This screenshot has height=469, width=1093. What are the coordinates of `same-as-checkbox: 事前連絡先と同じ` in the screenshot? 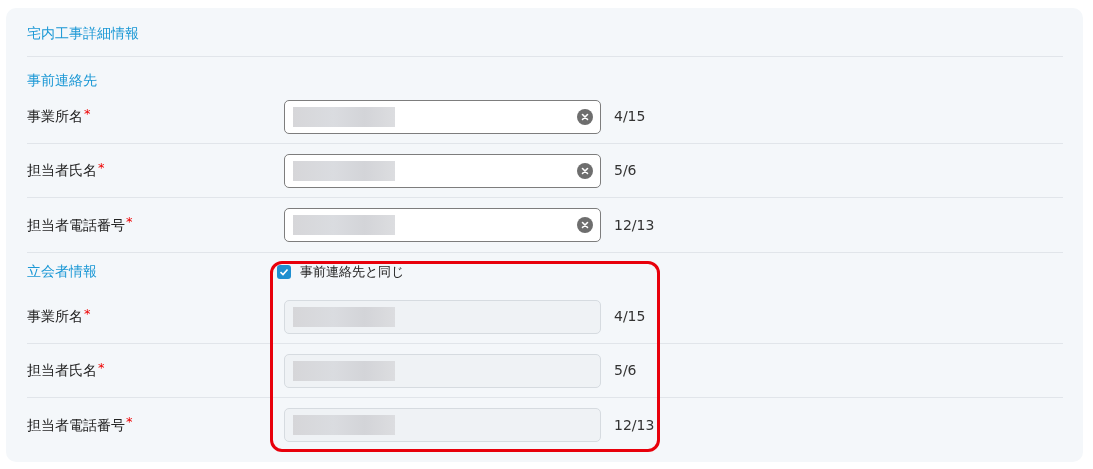 It's located at (340, 271).